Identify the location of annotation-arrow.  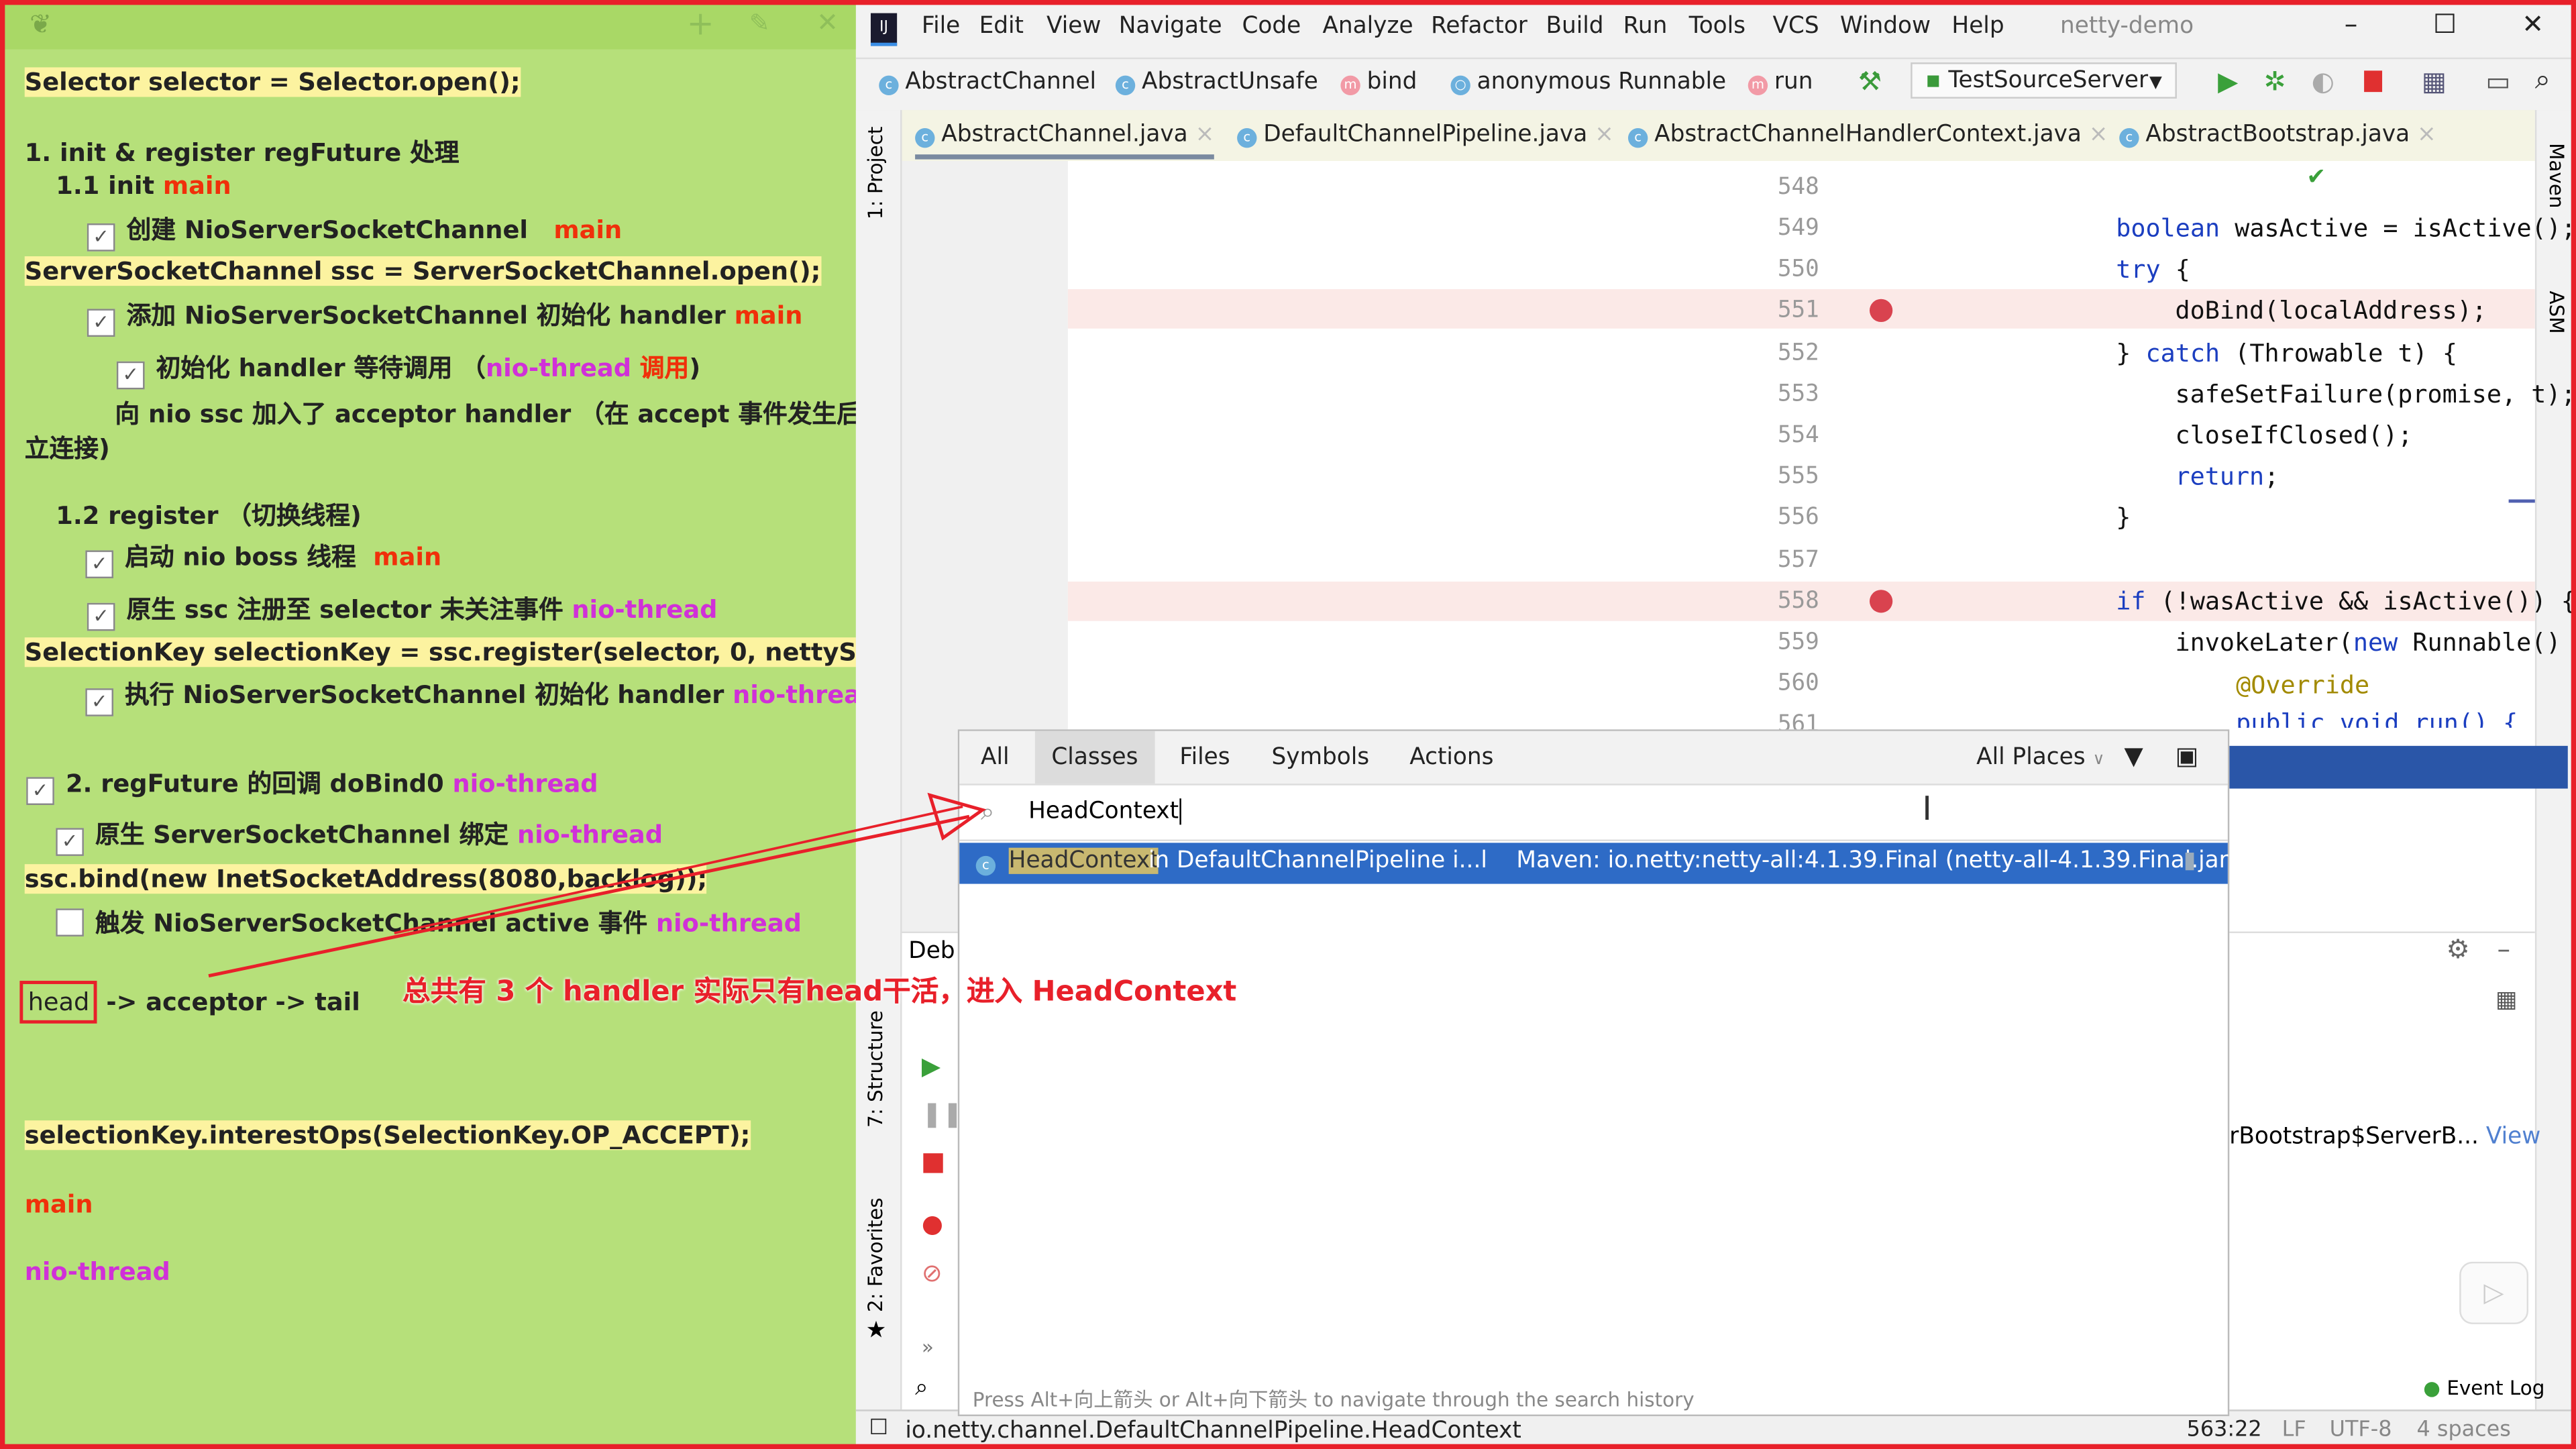
(597, 885).